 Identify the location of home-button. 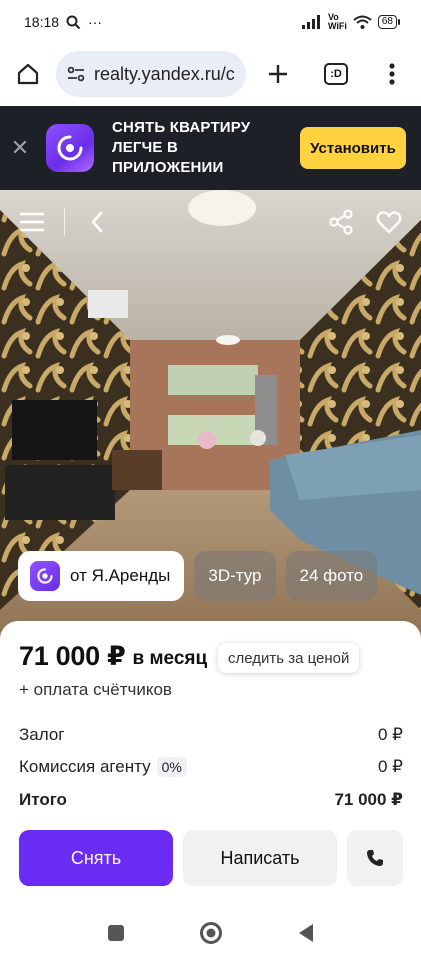
(28, 74).